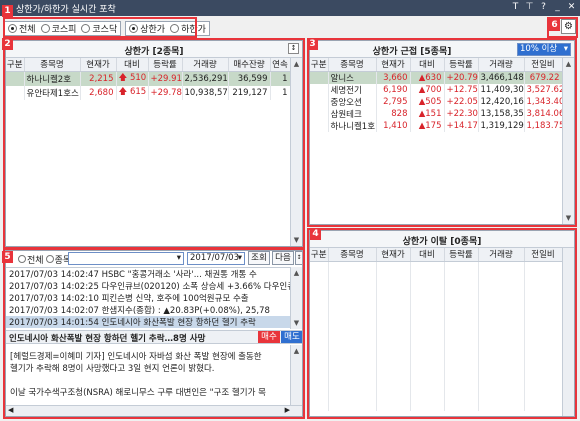 This screenshot has height=421, width=580. What do you see at coordinates (147, 28) in the screenshot?
I see `radio-upper-limit: 상한가` at bounding box center [147, 28].